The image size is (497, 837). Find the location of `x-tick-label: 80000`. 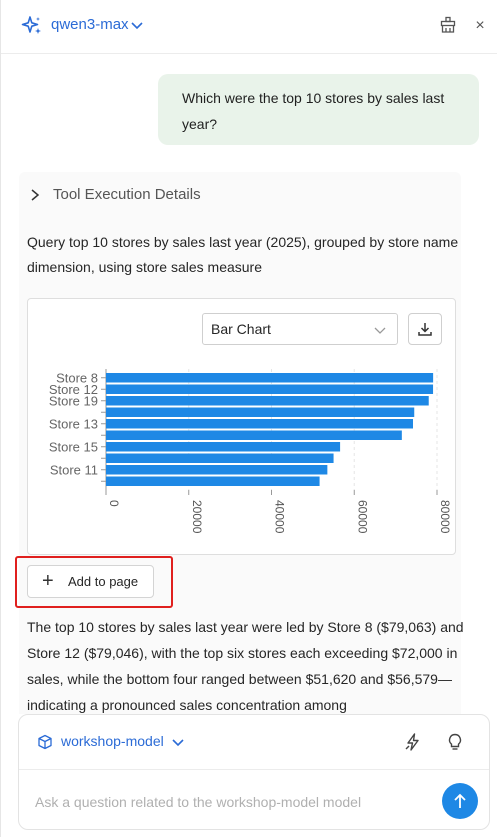

x-tick-label: 80000 is located at coordinates (445, 517).